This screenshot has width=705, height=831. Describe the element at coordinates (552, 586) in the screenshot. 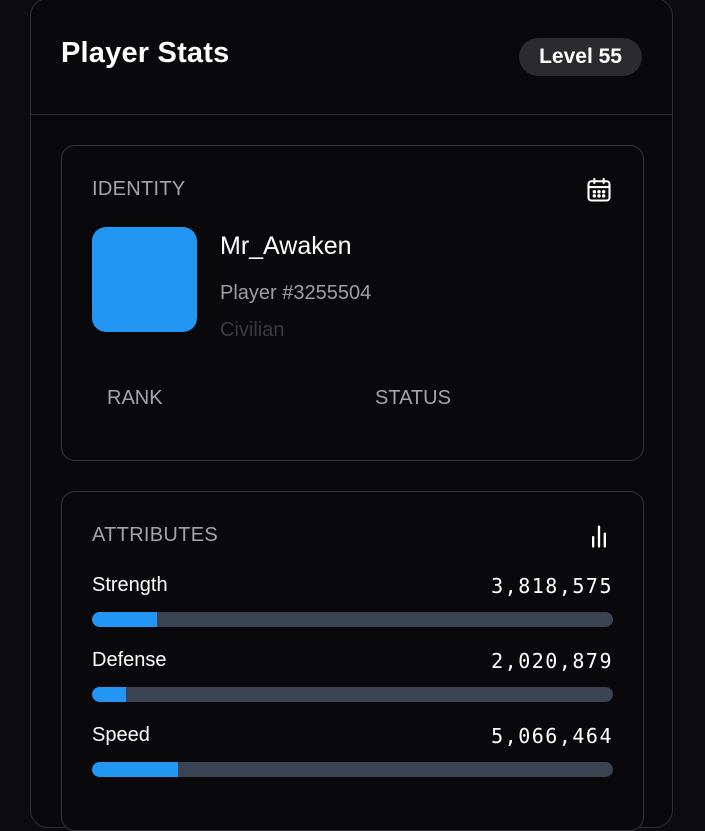

I see `stat-value: 3,818,575` at that location.